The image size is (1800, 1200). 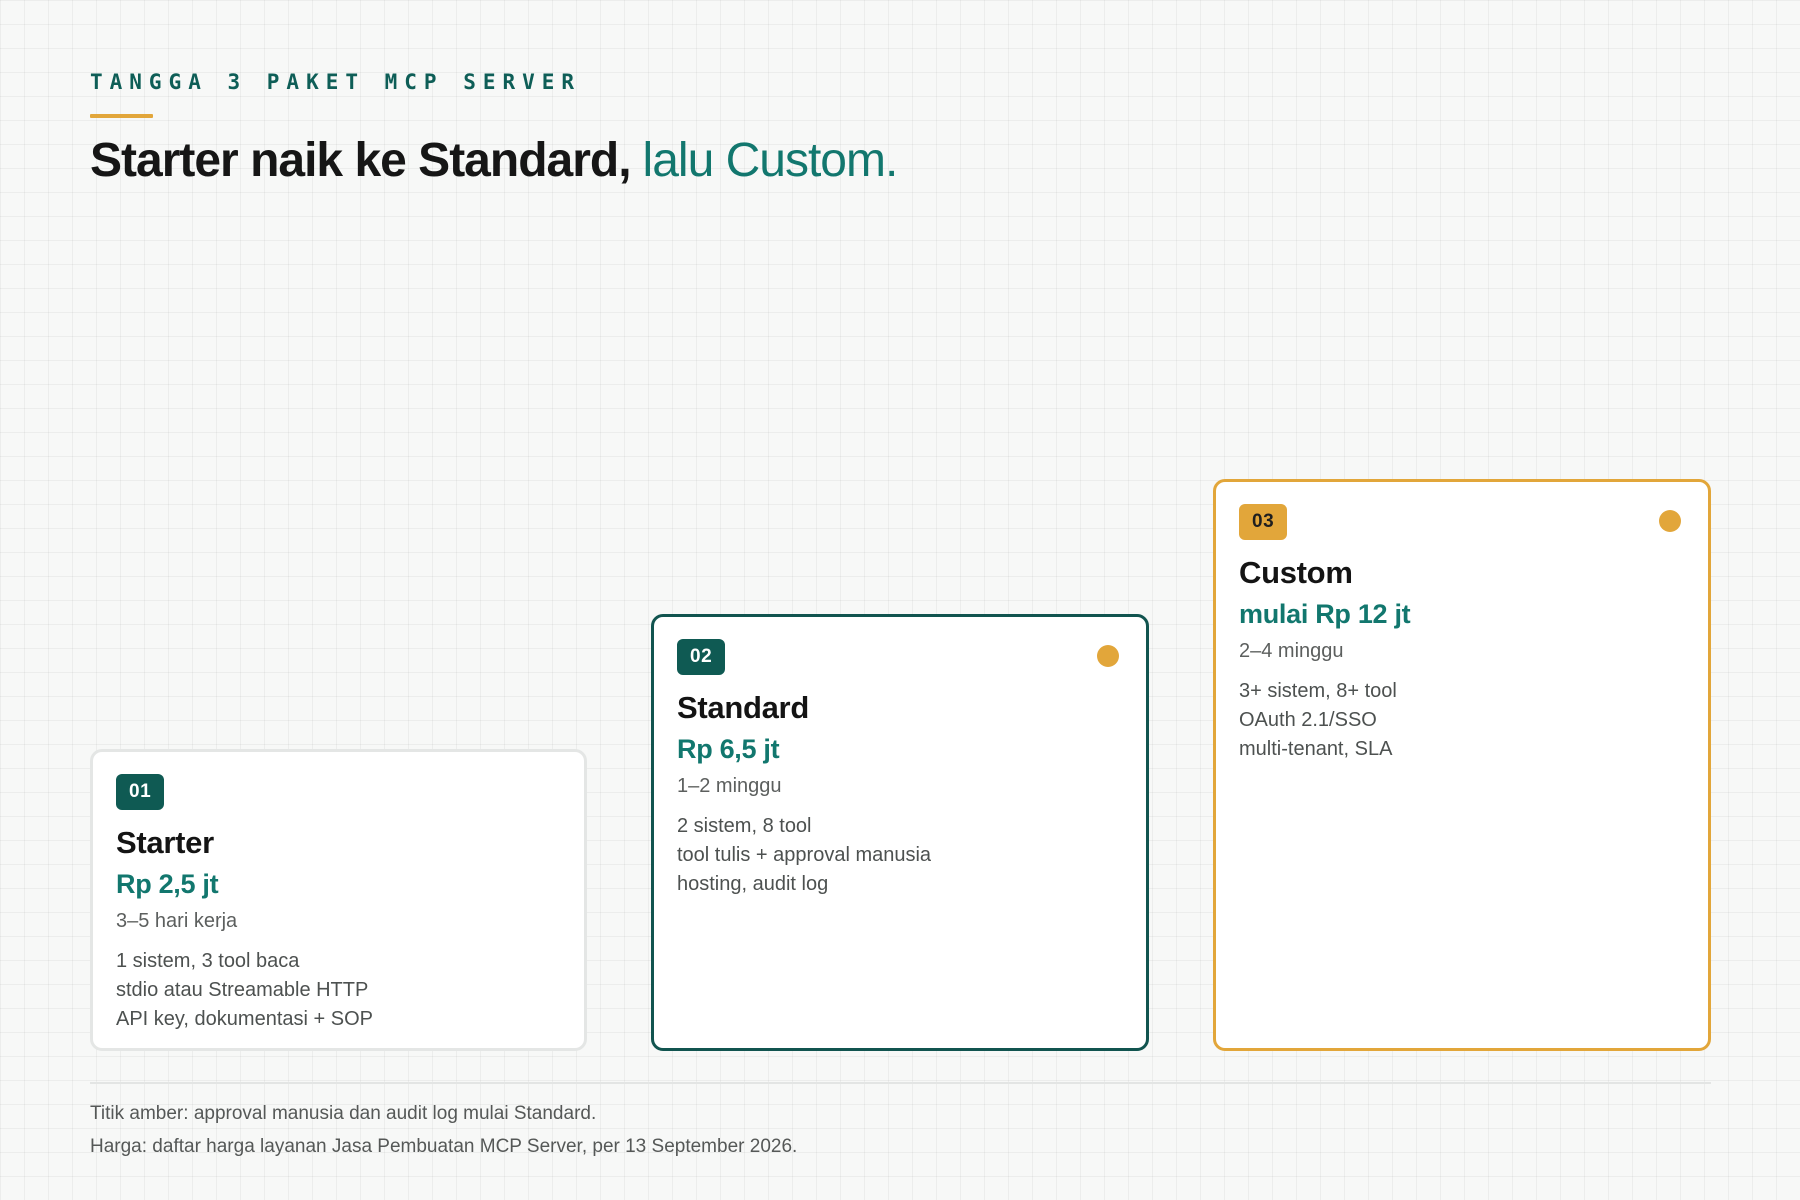 What do you see at coordinates (729, 786) in the screenshot?
I see `plan-duration: 1–2 minggu` at bounding box center [729, 786].